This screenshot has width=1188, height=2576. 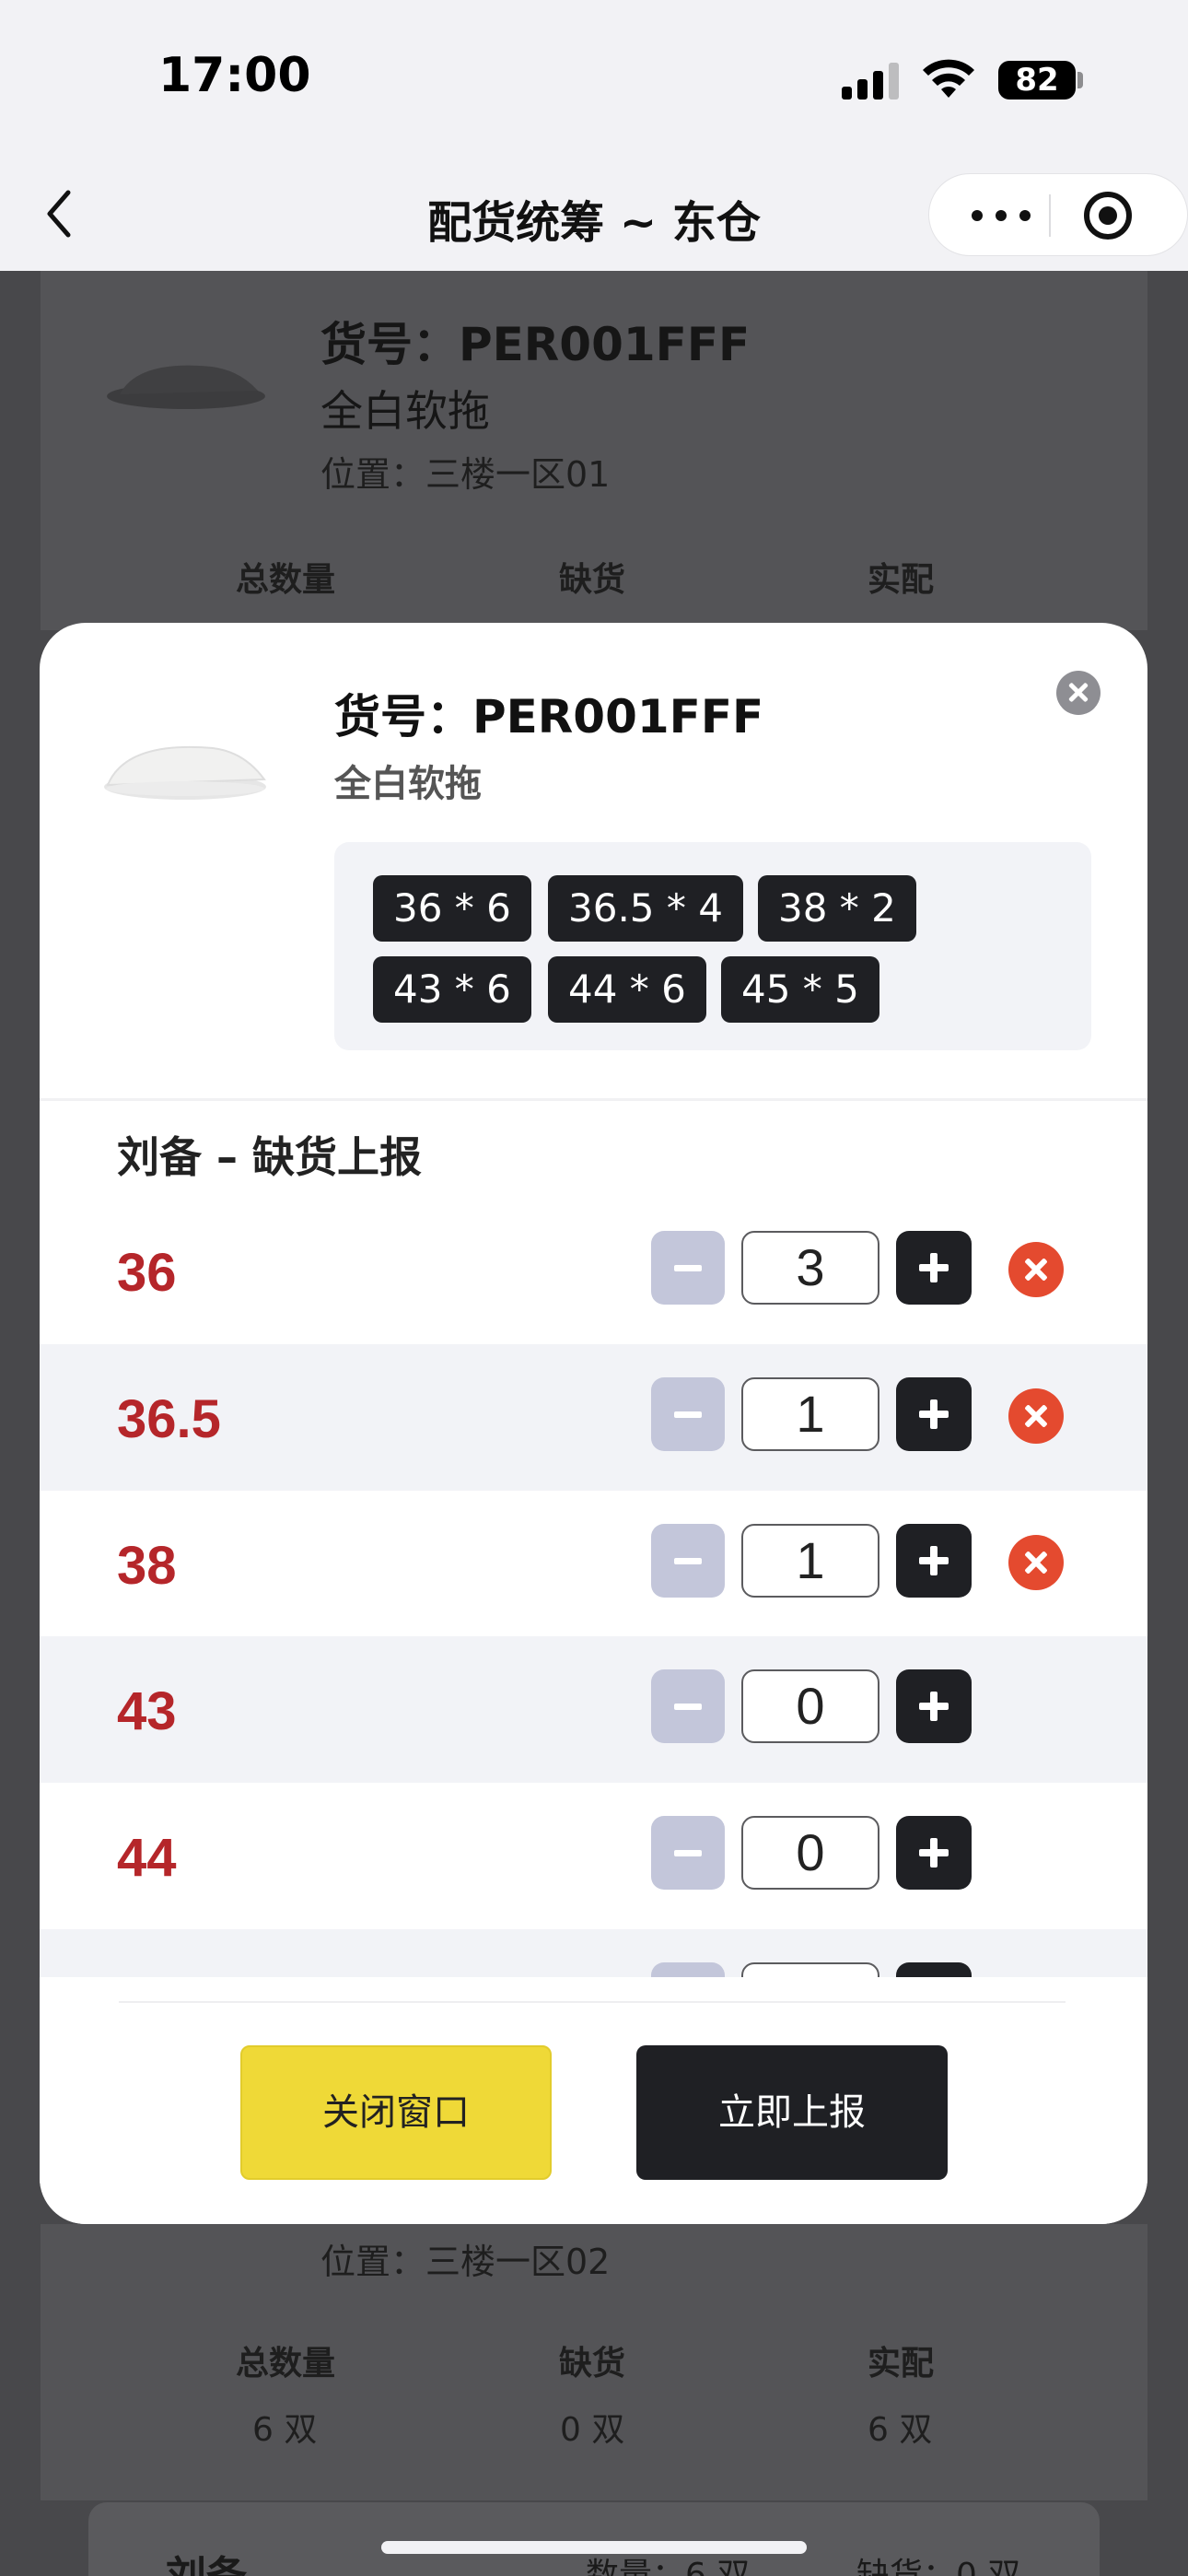 What do you see at coordinates (1078, 693) in the screenshot?
I see `close-icon` at bounding box center [1078, 693].